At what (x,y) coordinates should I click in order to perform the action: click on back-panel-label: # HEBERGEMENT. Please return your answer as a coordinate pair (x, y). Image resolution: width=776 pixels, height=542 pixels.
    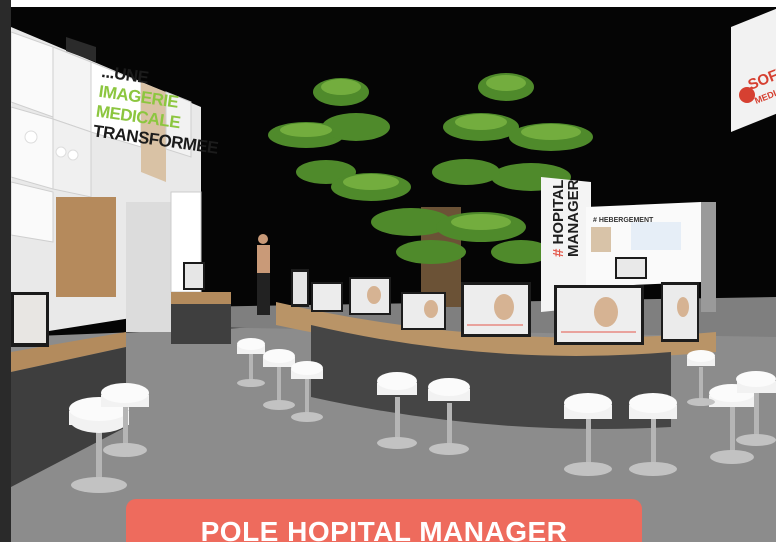
    Looking at the image, I should click on (623, 220).